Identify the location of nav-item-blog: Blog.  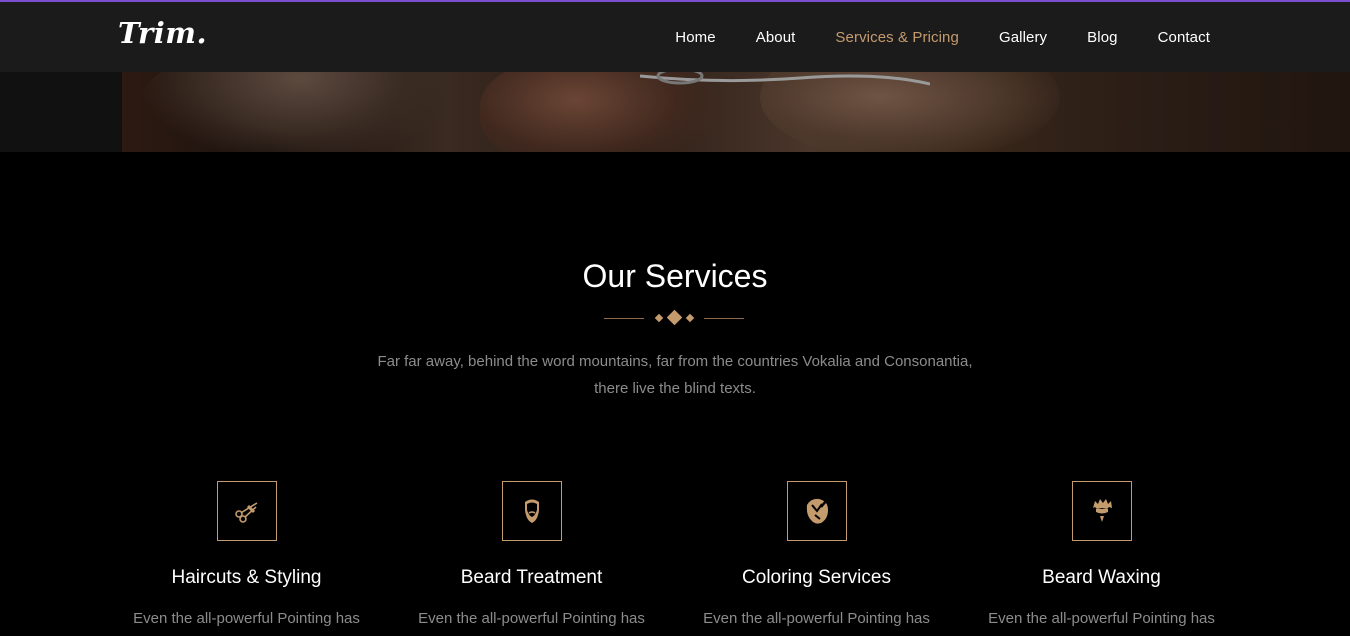
(1102, 37).